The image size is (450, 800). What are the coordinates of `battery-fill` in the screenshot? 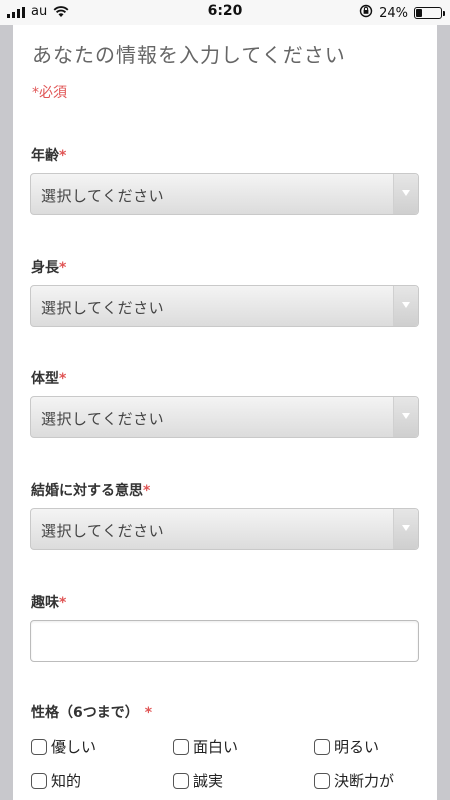 It's located at (419, 13).